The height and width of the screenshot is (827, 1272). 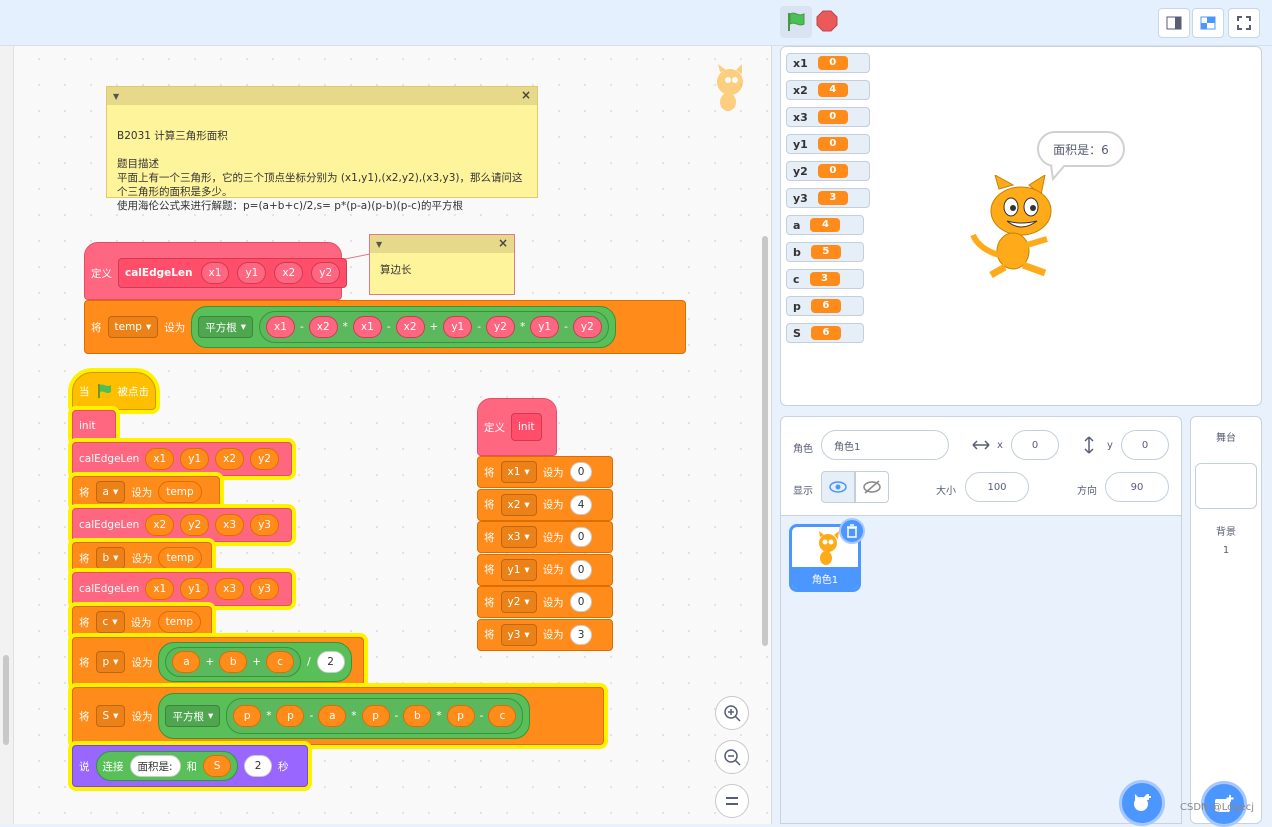 What do you see at coordinates (828, 63) in the screenshot?
I see `variable-monitor: x1 0` at bounding box center [828, 63].